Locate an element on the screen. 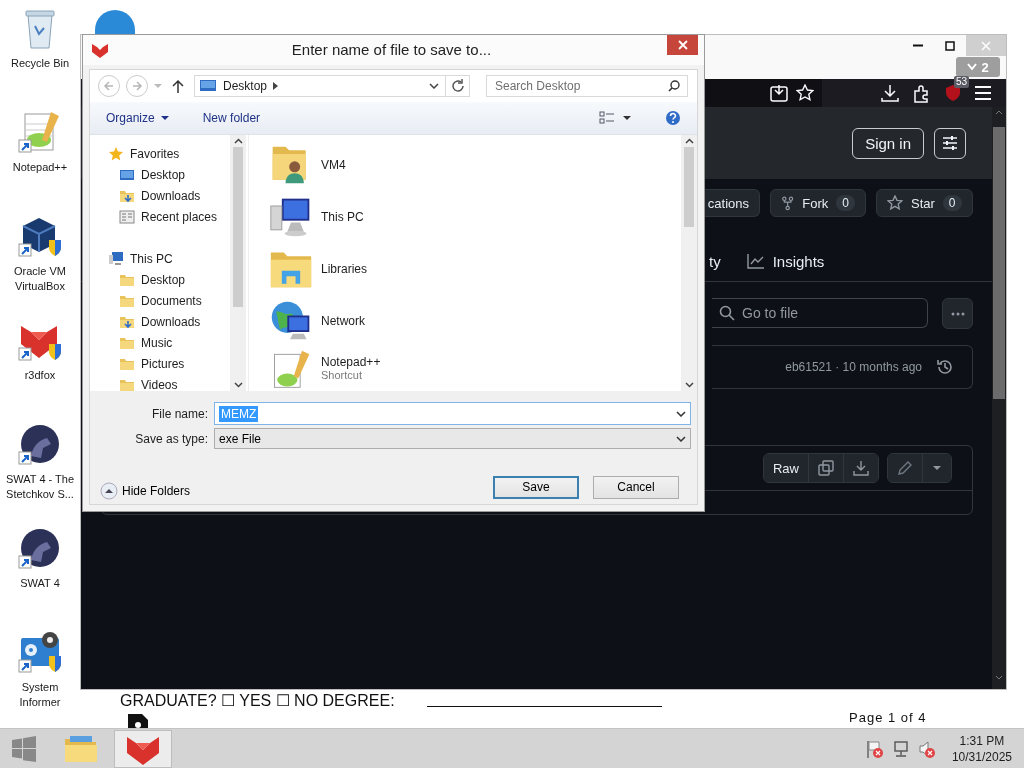 The width and height of the screenshot is (1024, 768). menu-icon is located at coordinates (983, 93).